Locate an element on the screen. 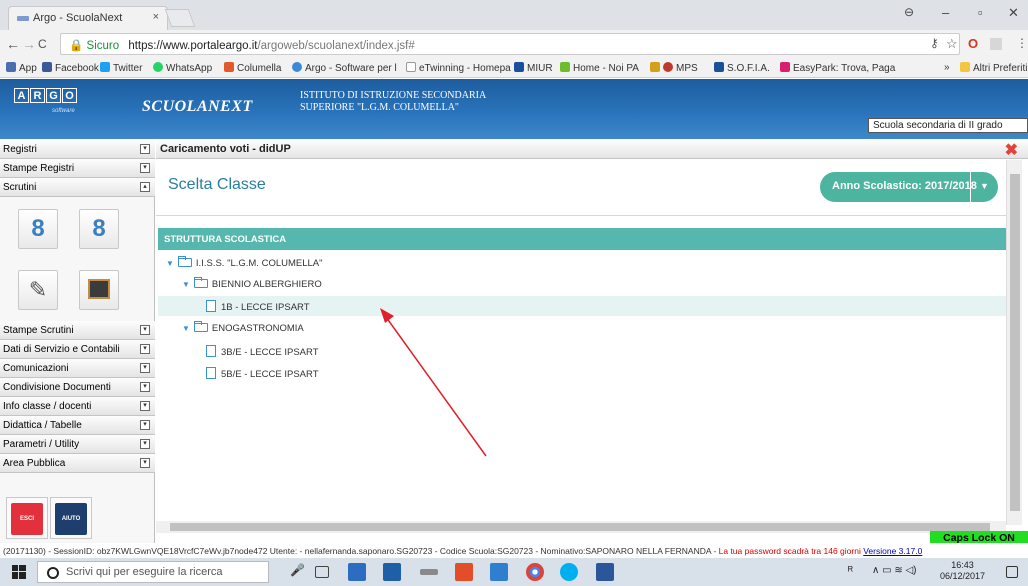 This screenshot has width=1028, height=586. chevron-down-icon: ▼ is located at coordinates (984, 187).